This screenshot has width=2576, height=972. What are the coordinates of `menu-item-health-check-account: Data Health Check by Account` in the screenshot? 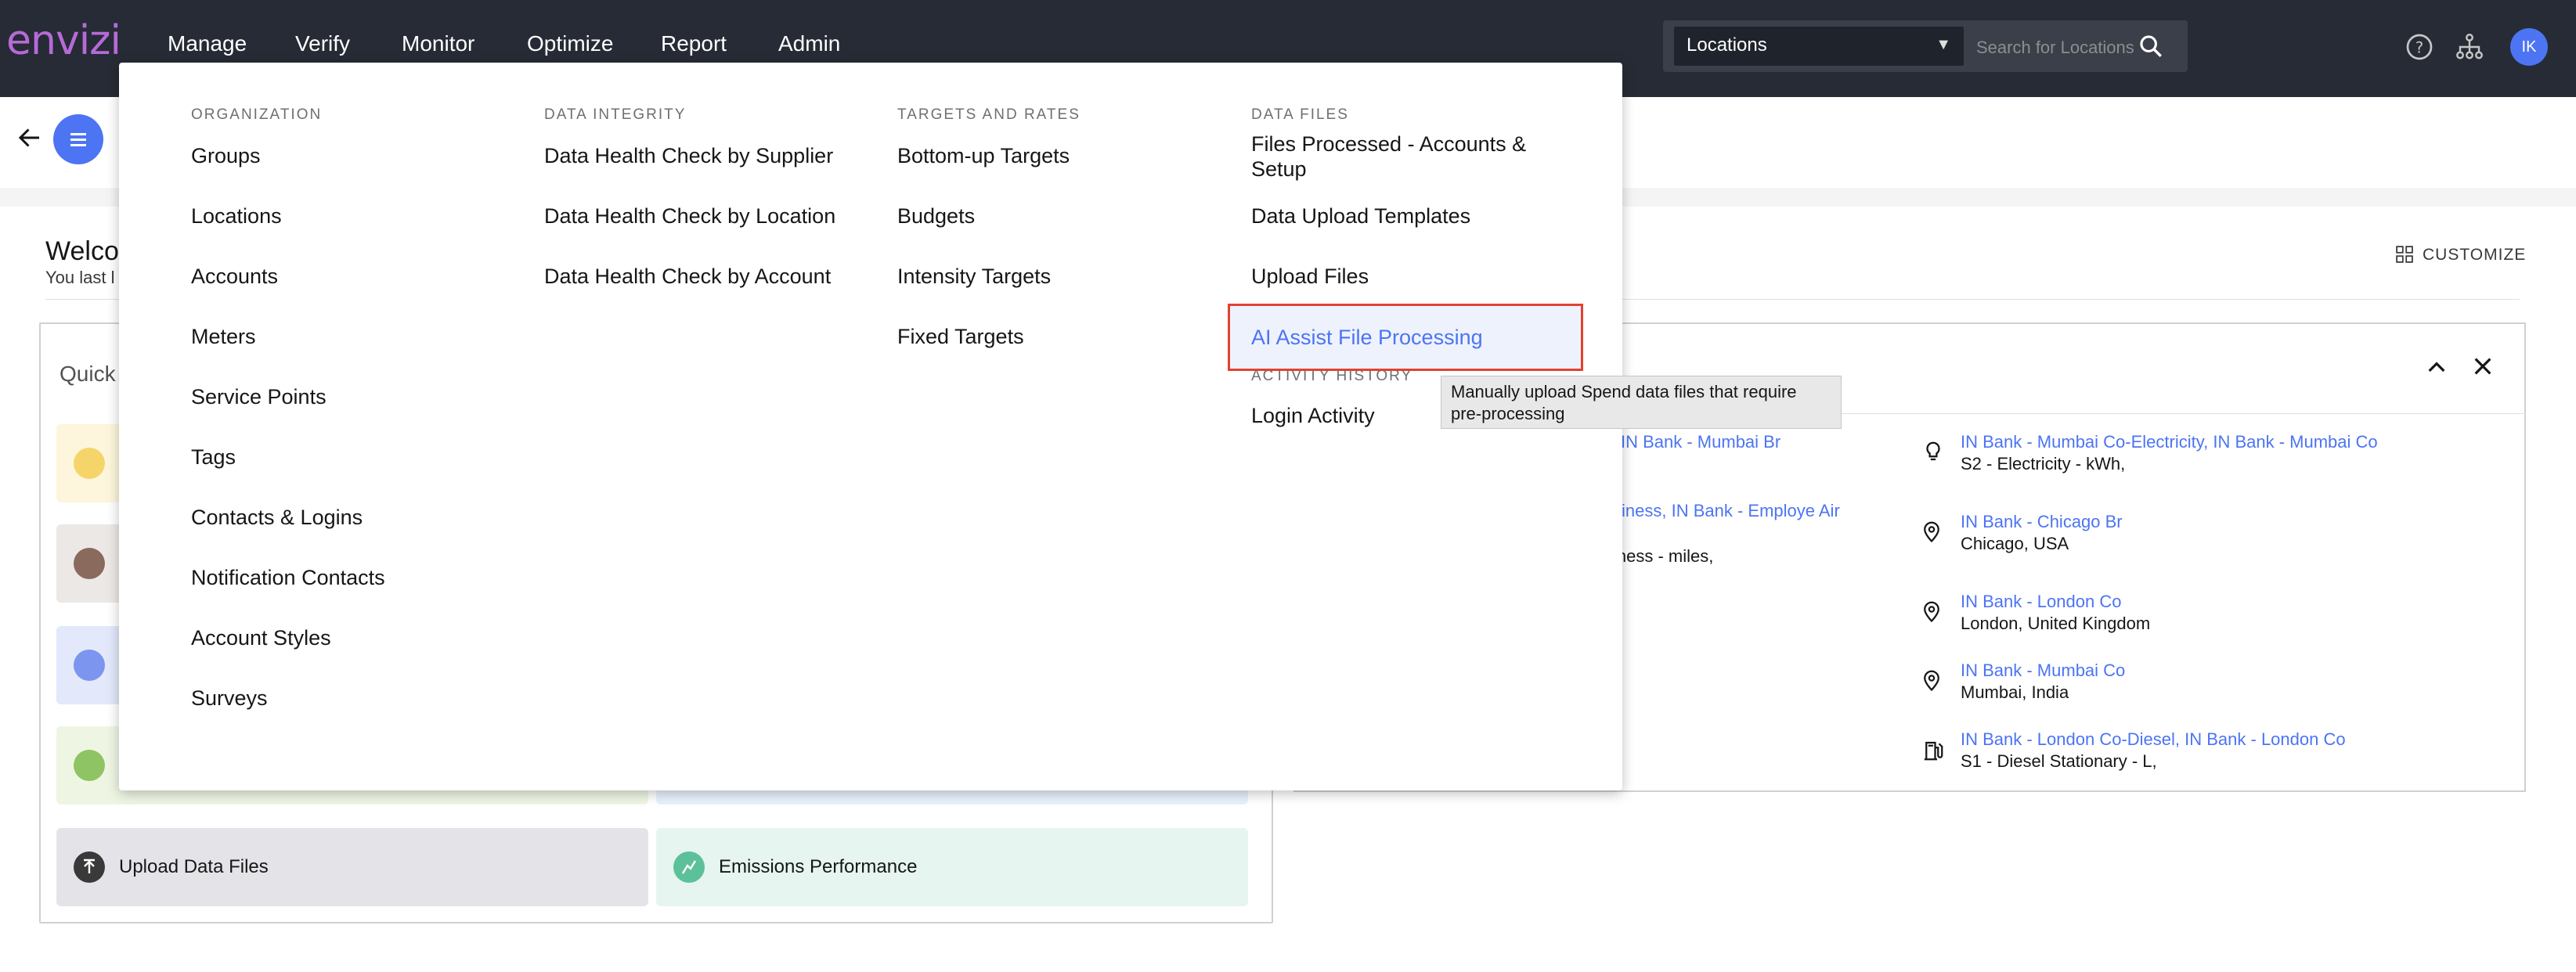 It's located at (687, 277).